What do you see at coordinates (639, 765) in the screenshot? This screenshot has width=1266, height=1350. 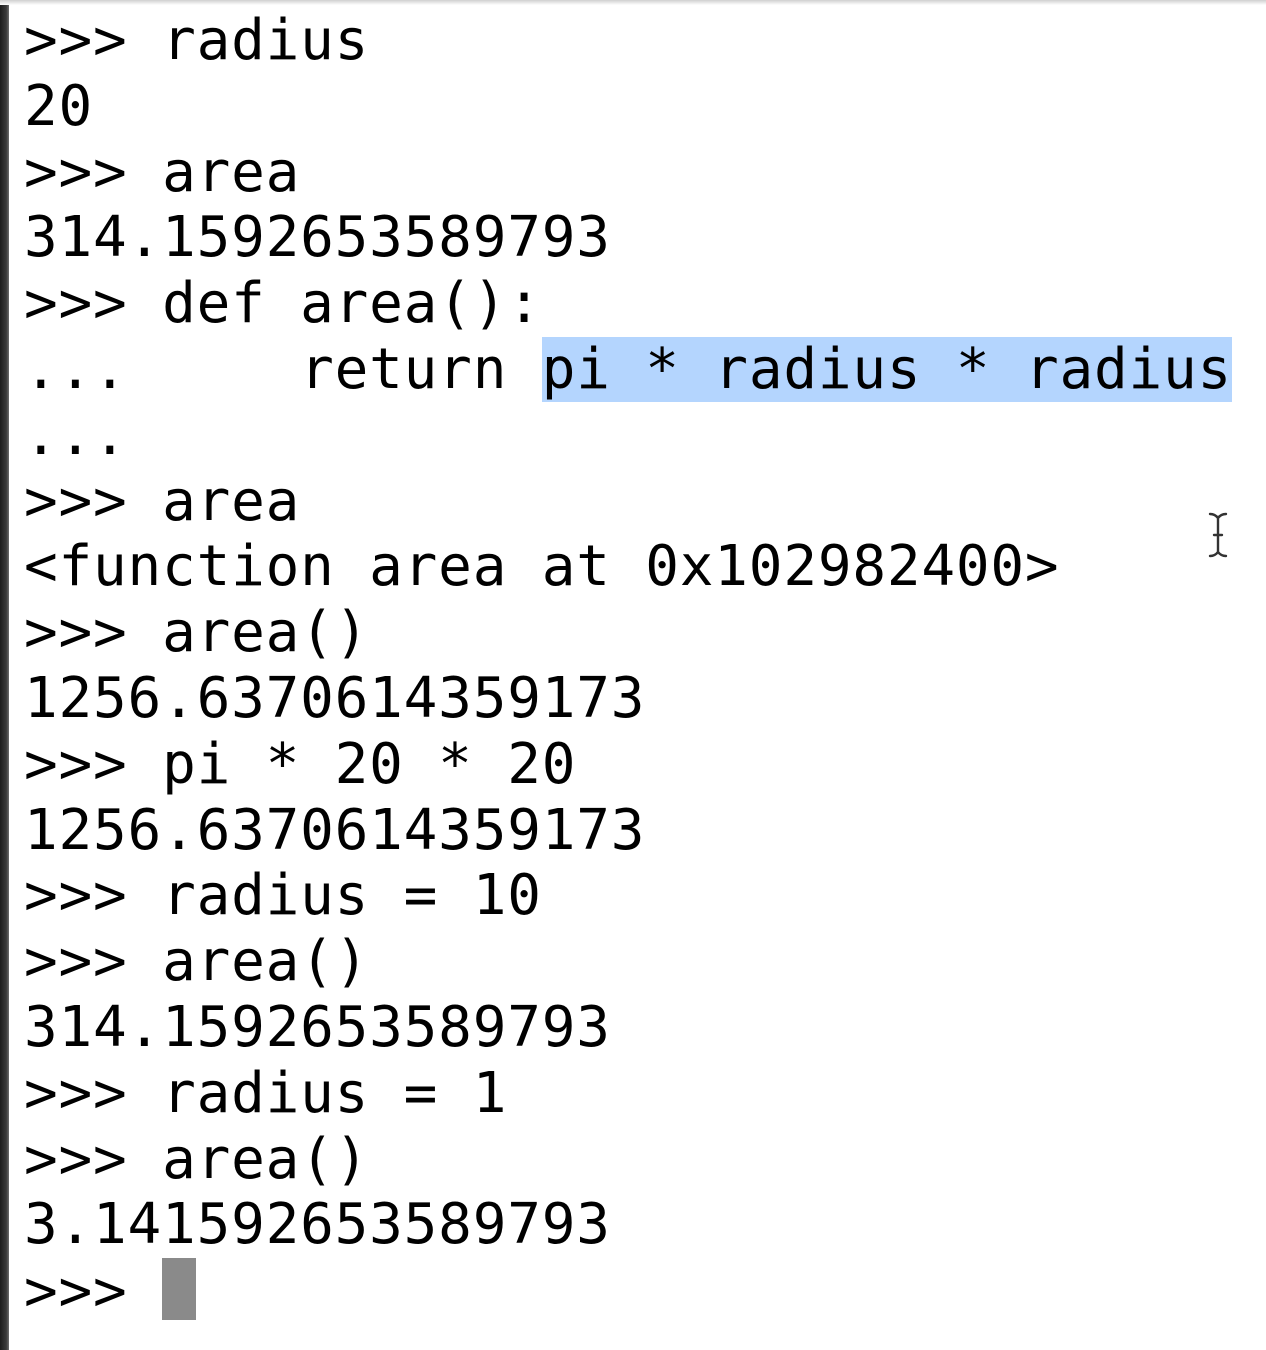 I see `repl-line: >>> pi * 20 * 20` at bounding box center [639, 765].